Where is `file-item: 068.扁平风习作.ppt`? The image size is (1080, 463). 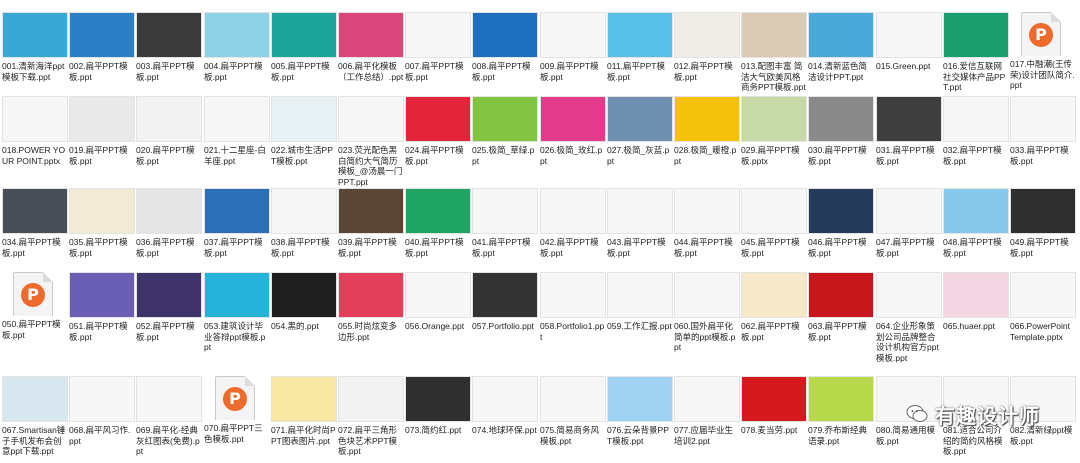
file-item: 068.扁平风习作.ppt is located at coordinates (102, 411).